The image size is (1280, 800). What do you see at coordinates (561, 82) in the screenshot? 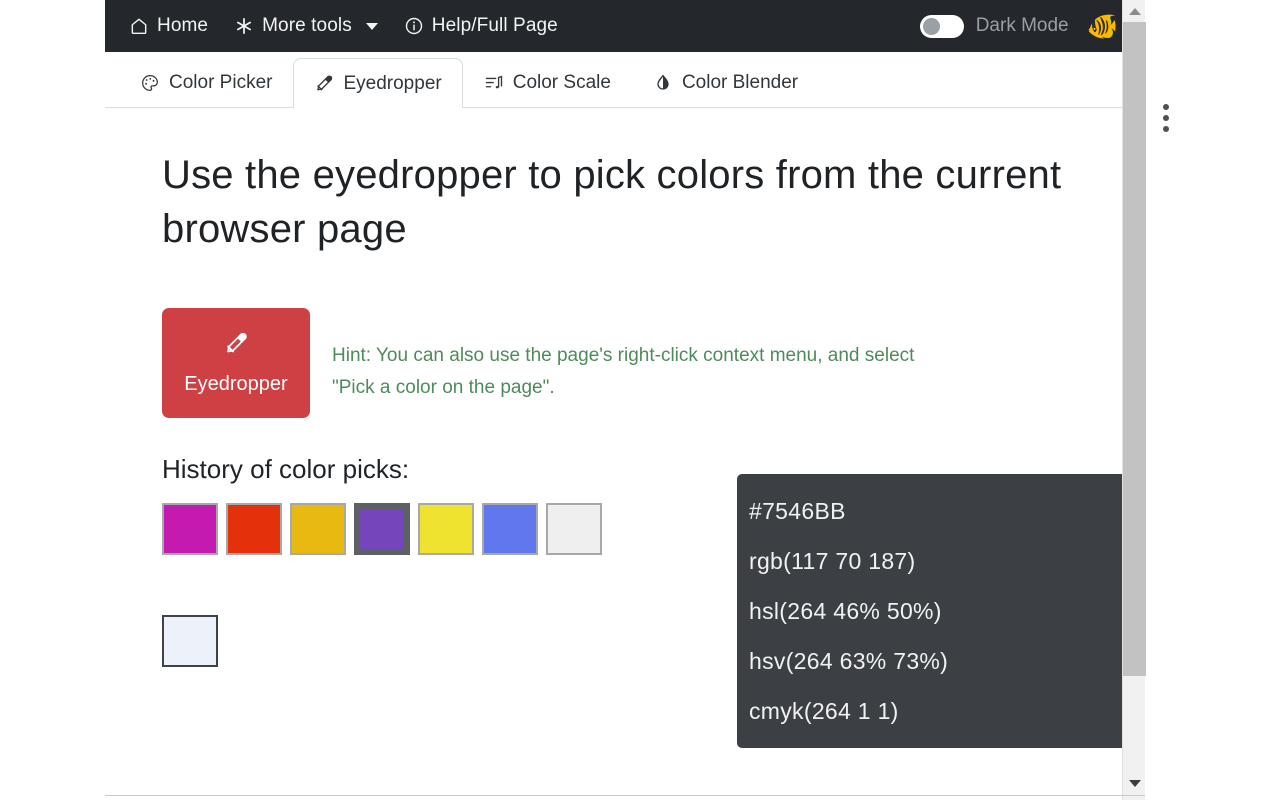
I see `tab-color-scale-label: Color Scale` at bounding box center [561, 82].